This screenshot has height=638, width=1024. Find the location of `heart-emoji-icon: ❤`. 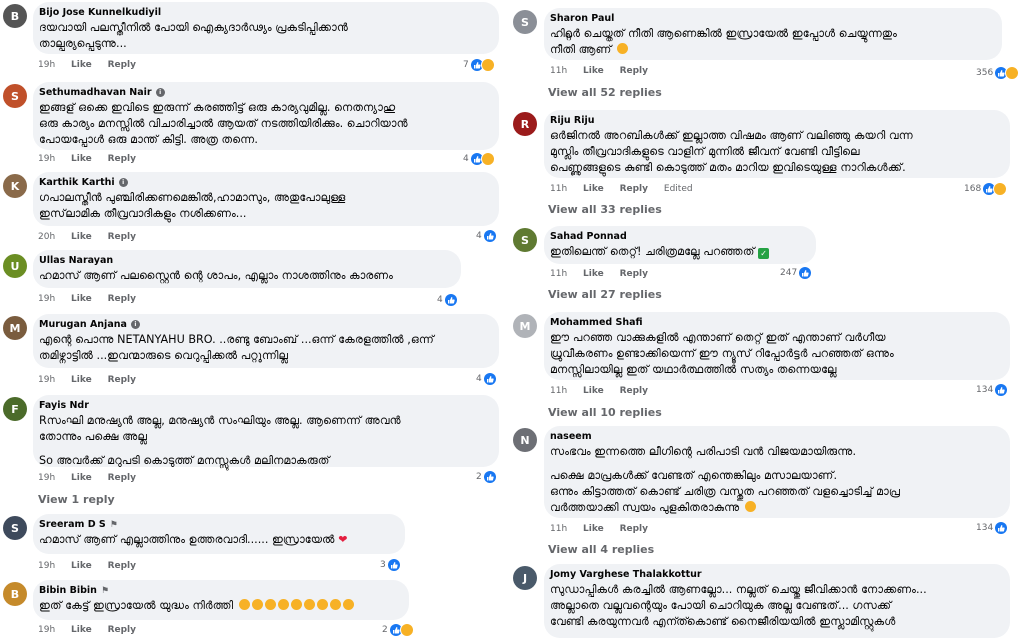

heart-emoji-icon: ❤ is located at coordinates (343, 539).